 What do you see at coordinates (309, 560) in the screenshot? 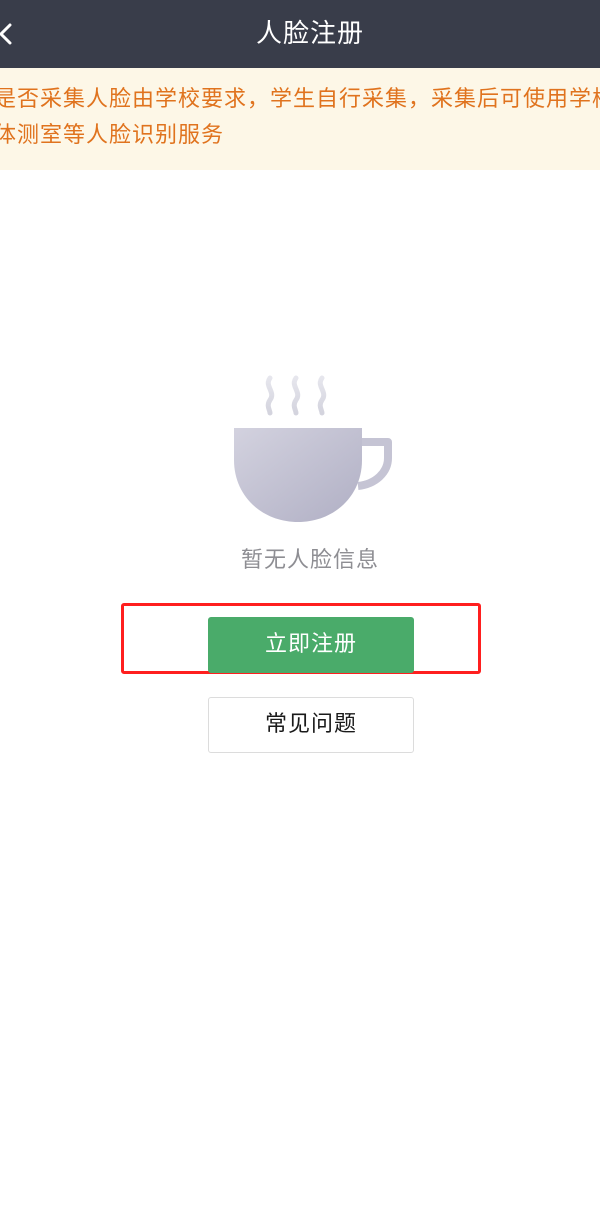
I see `empty-state-text: 暂无人脸信息` at bounding box center [309, 560].